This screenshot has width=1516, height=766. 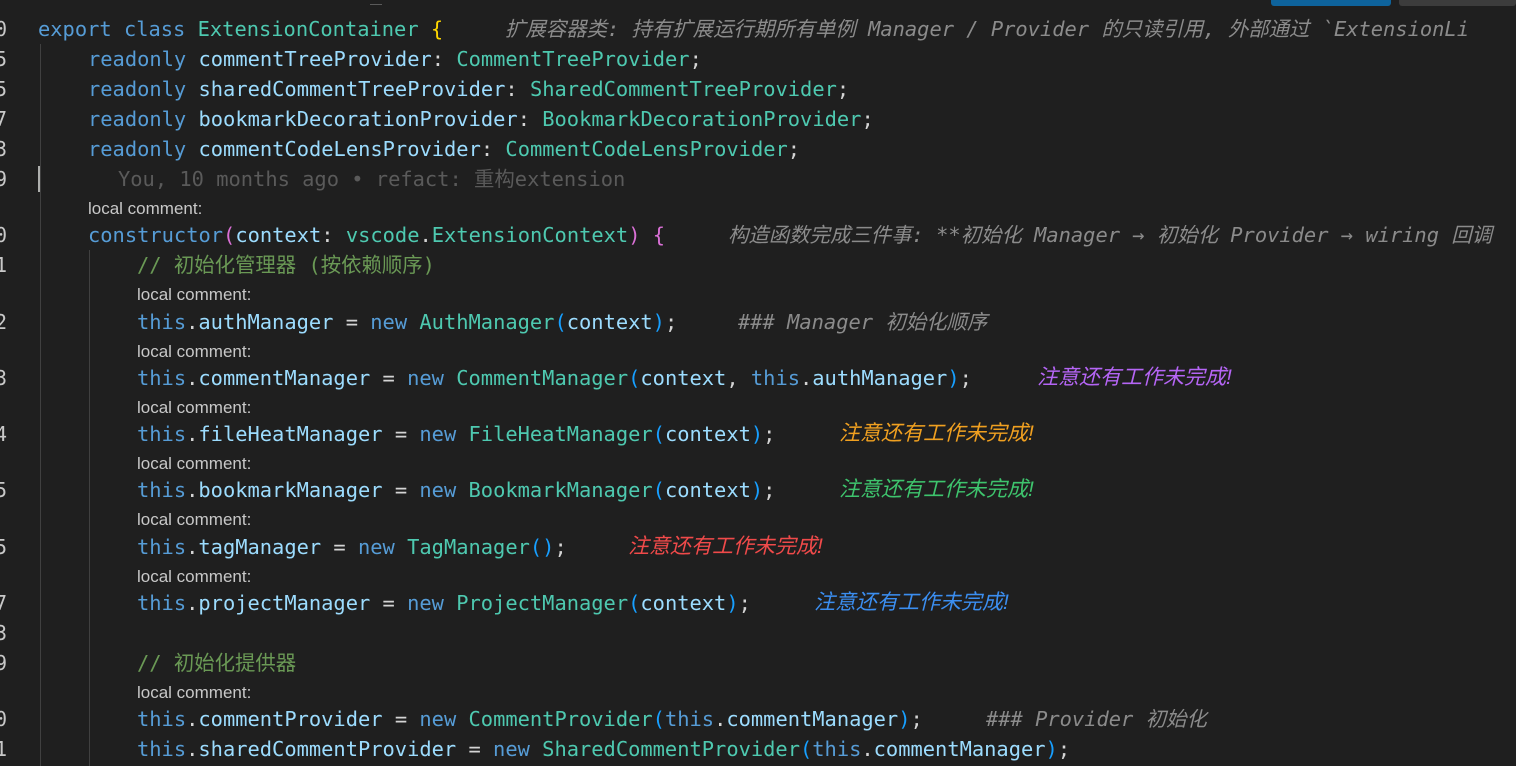 What do you see at coordinates (290, 719) in the screenshot?
I see `code-token: commentProvider` at bounding box center [290, 719].